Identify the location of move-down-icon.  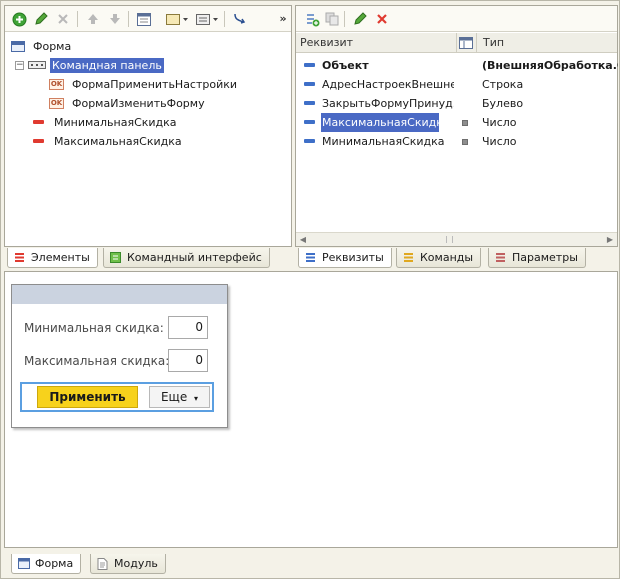
(115, 19).